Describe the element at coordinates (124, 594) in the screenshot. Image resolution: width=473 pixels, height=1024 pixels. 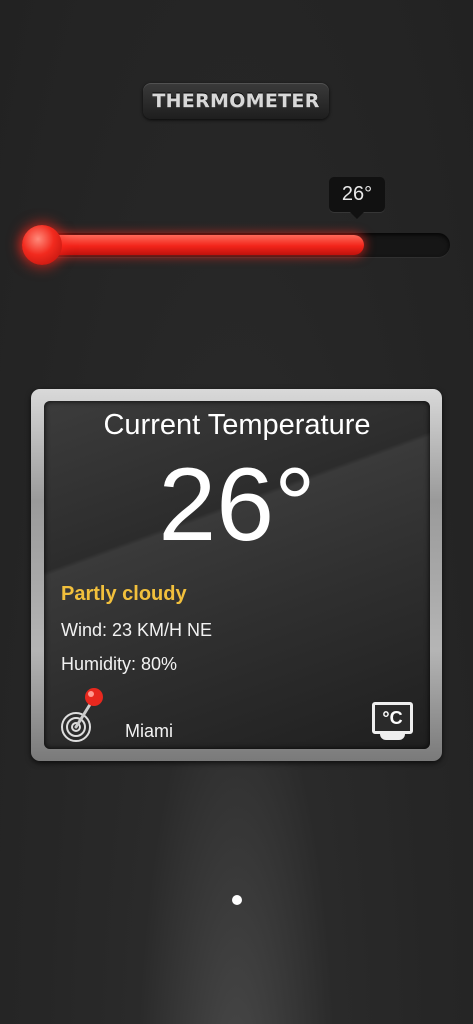
I see `weather-condition: Partly cloudy` at that location.